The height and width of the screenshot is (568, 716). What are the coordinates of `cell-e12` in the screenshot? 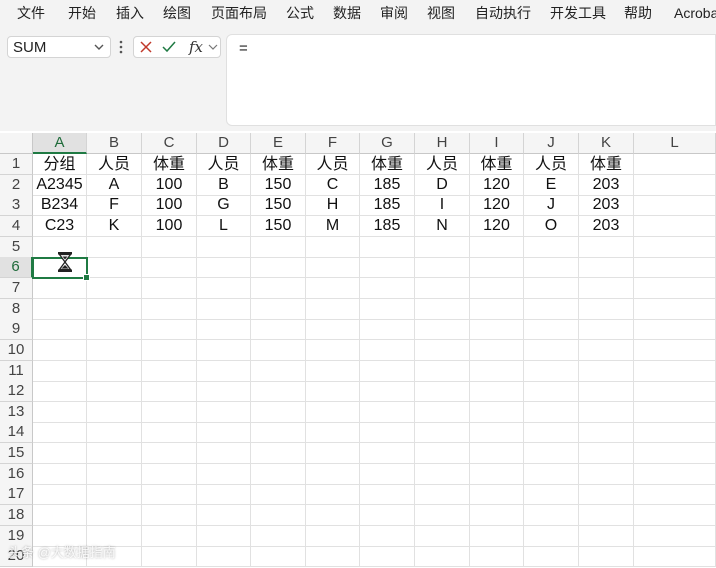 It's located at (278, 391).